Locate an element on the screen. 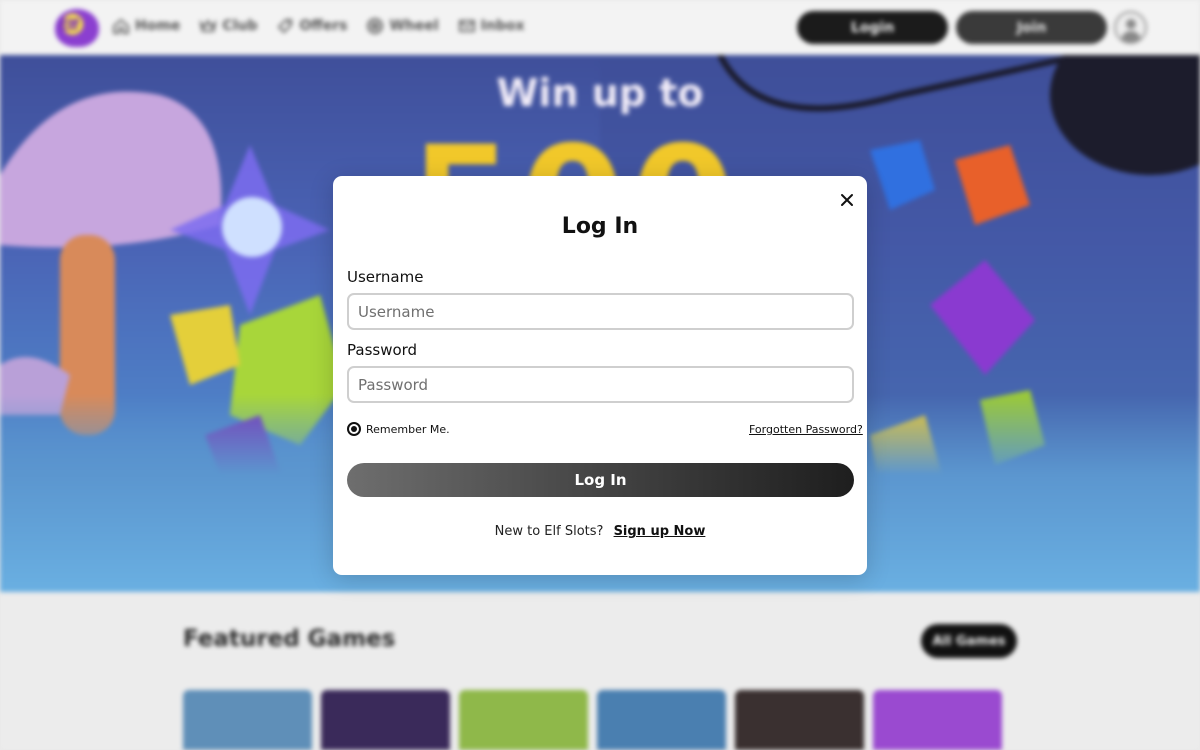 This screenshot has width=1200, height=750. nav-item-wheel: Wheel is located at coordinates (402, 26).